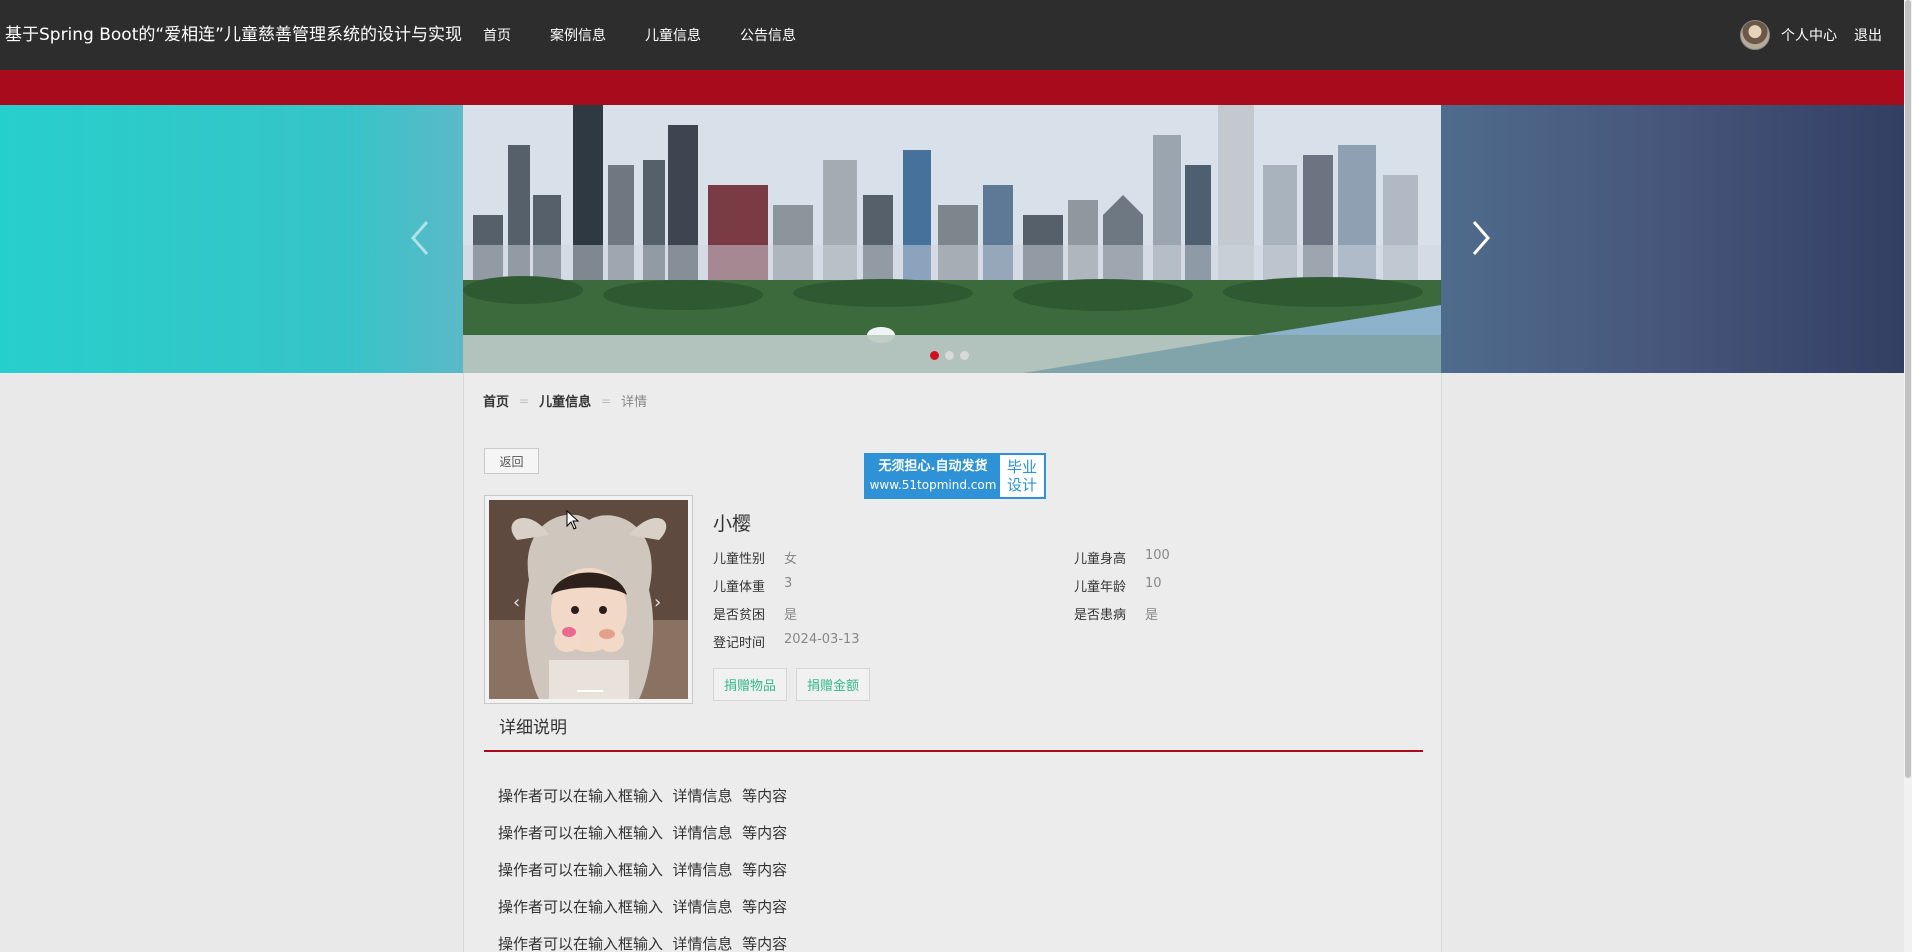  Describe the element at coordinates (750, 684) in the screenshot. I see `donate-goods-button: 捐赠物品` at that location.